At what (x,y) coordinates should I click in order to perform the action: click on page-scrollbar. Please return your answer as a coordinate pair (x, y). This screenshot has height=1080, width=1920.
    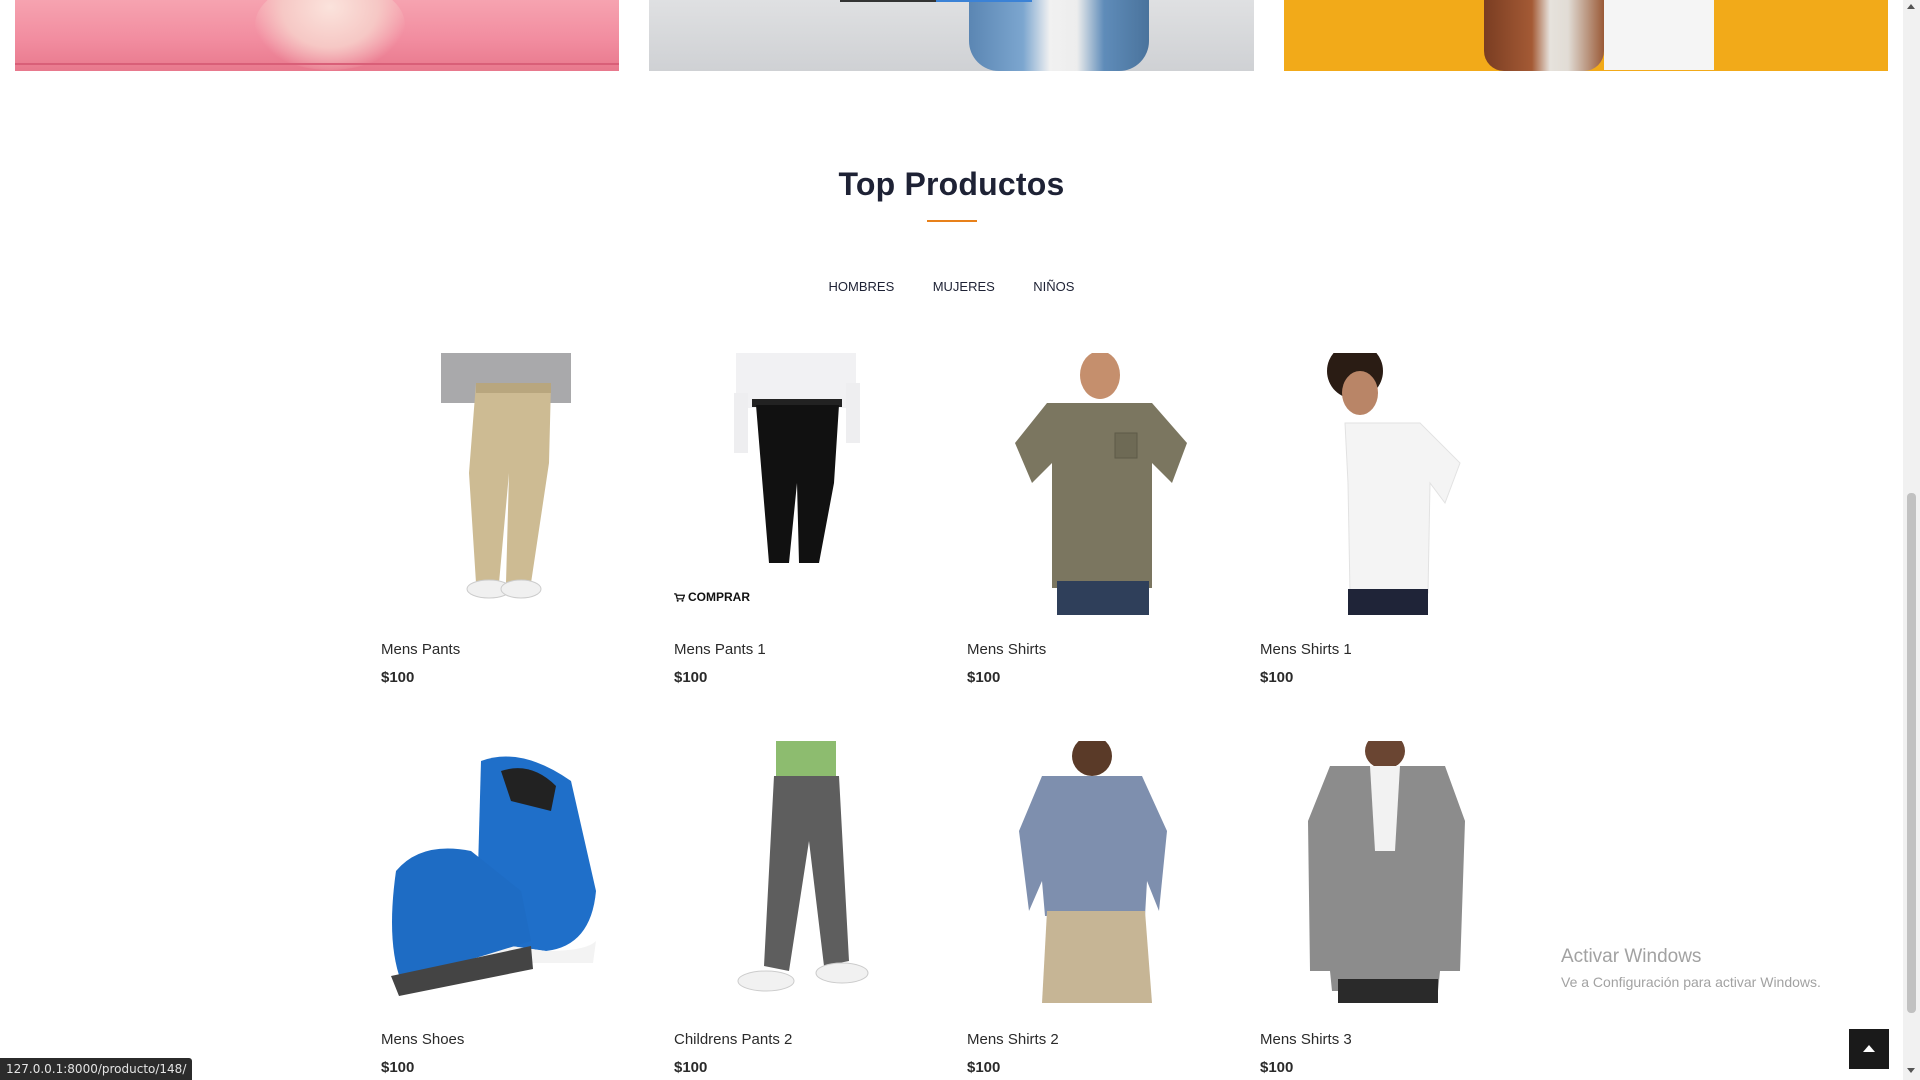
    Looking at the image, I should click on (1911, 540).